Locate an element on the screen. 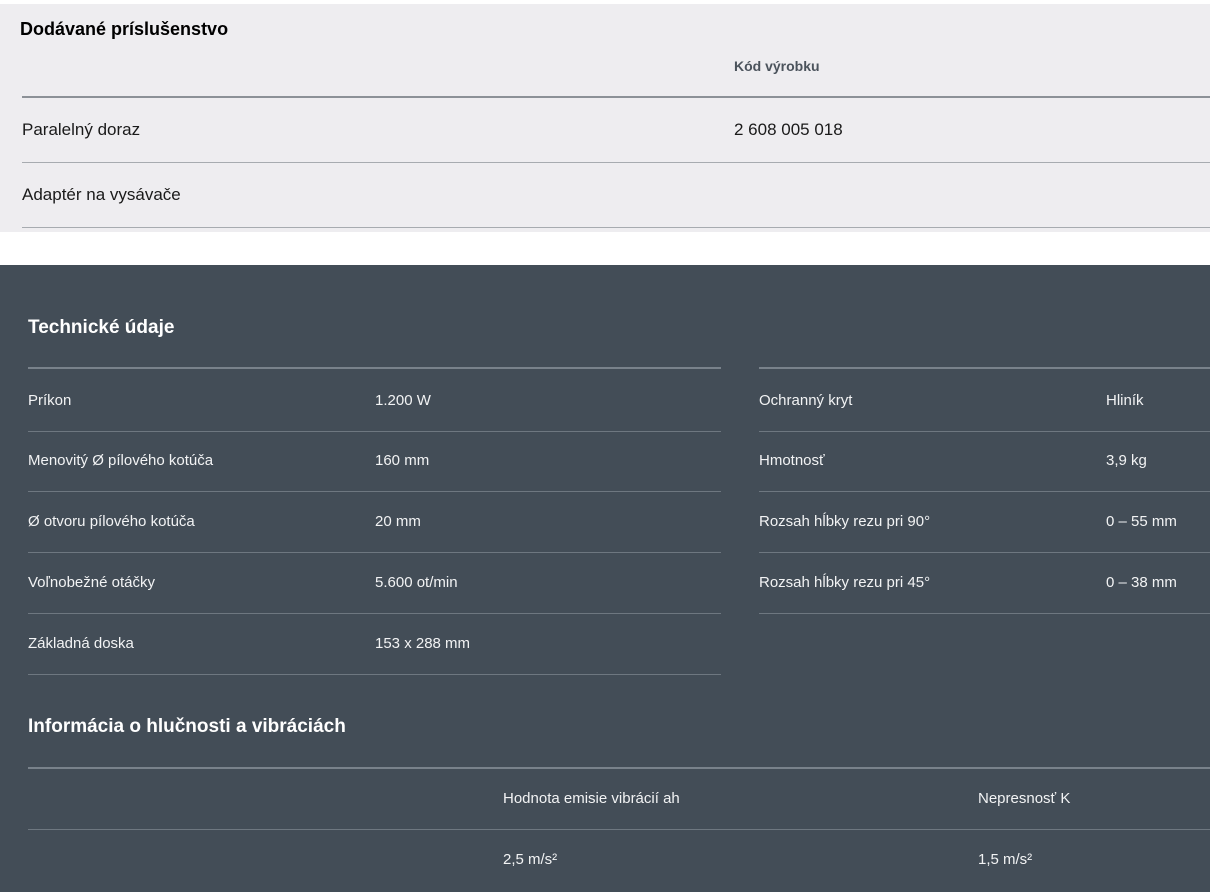  spec-label: Ochranný kryt is located at coordinates (806, 400).